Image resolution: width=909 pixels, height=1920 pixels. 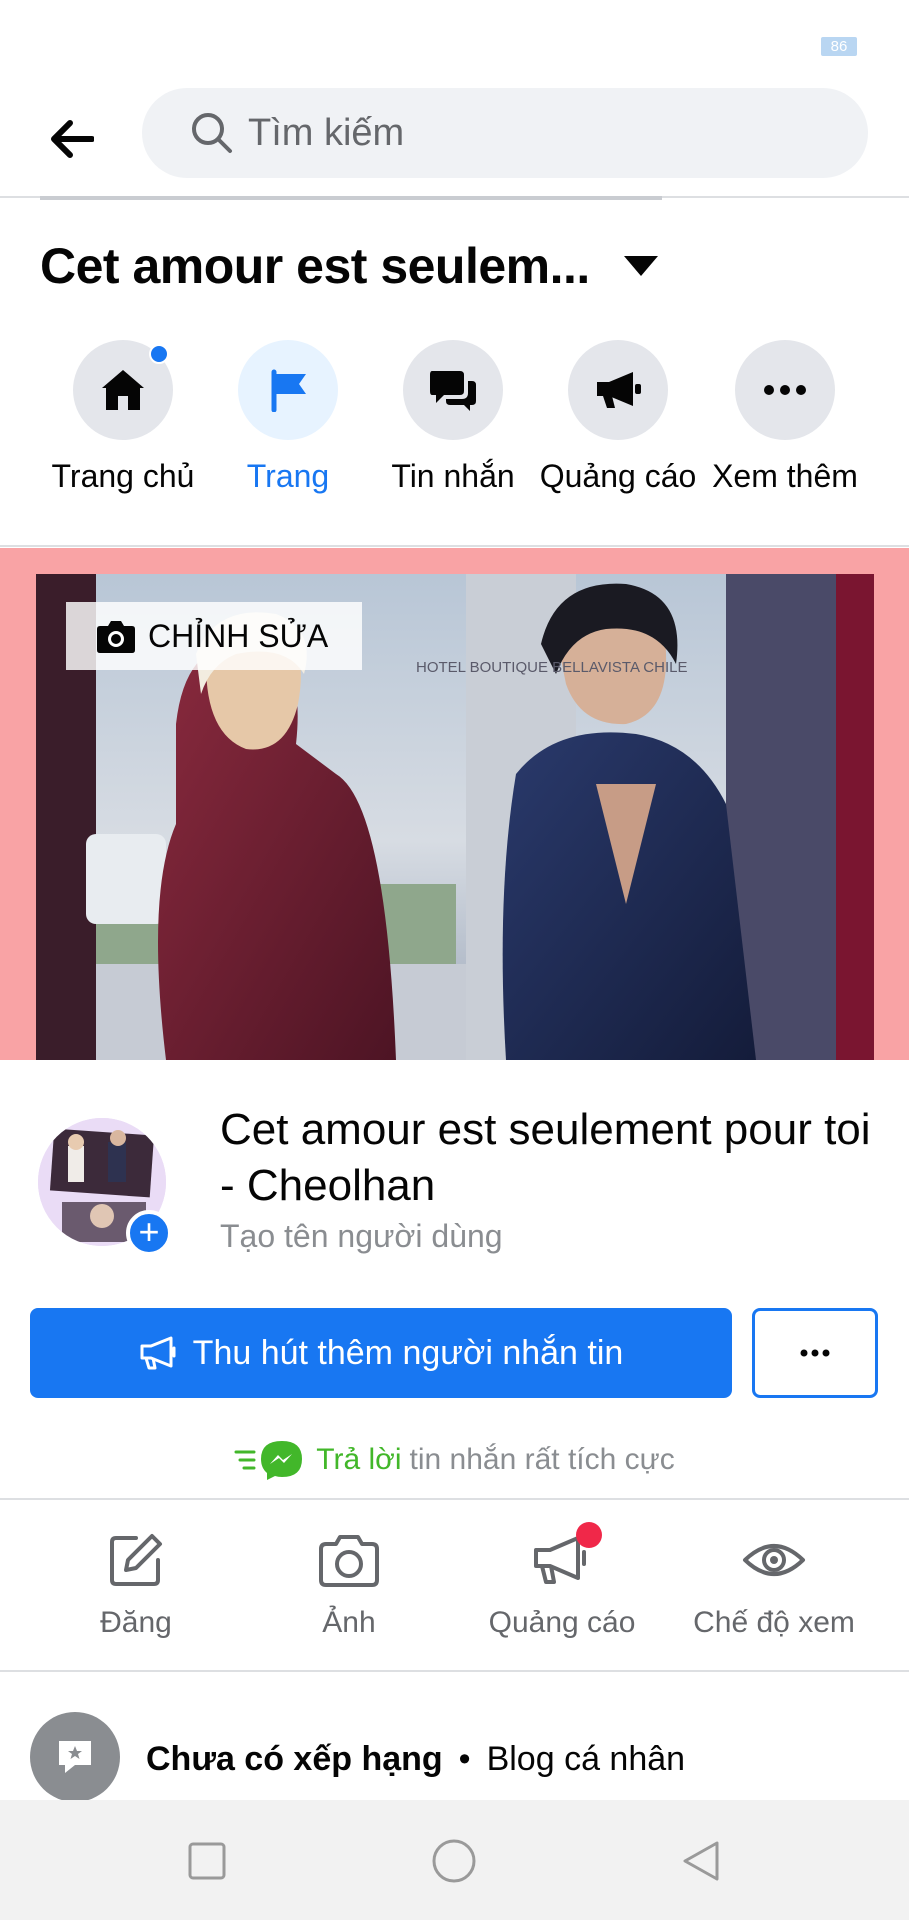 What do you see at coordinates (839, 46) in the screenshot?
I see `battery-indicator: 86` at bounding box center [839, 46].